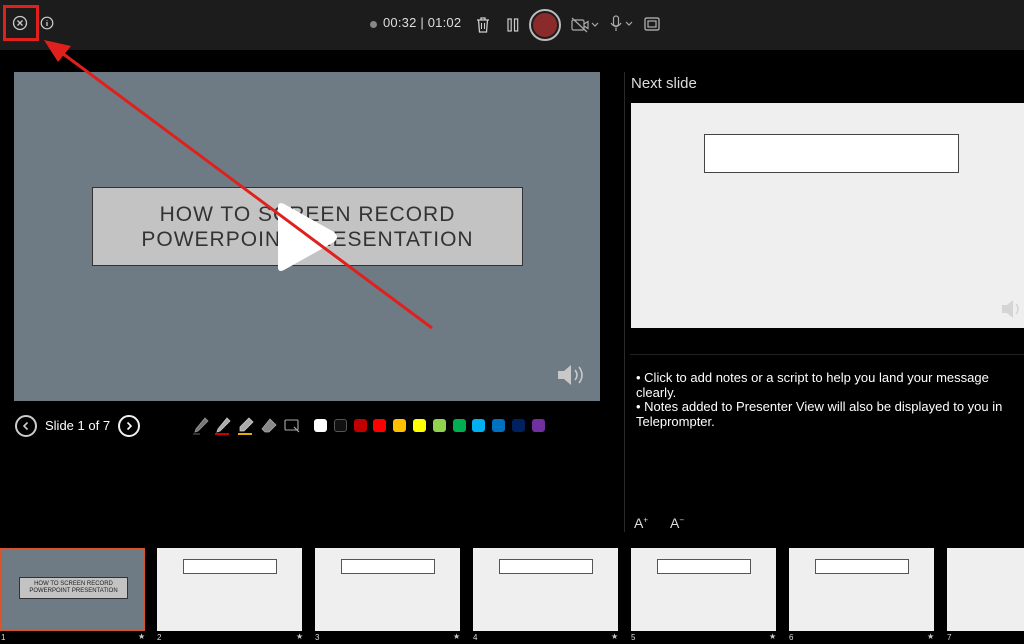  Describe the element at coordinates (3, 637) in the screenshot. I see `thumbnail-number: 1` at that location.